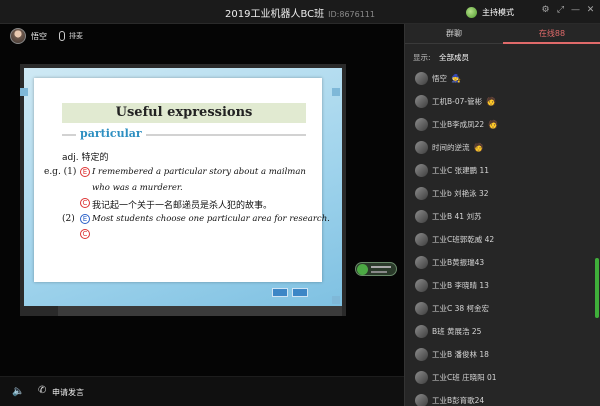 The image size is (600, 406). I want to click on bottom-toolbar: 🔈 ✆ 申请发言, so click(202, 391).